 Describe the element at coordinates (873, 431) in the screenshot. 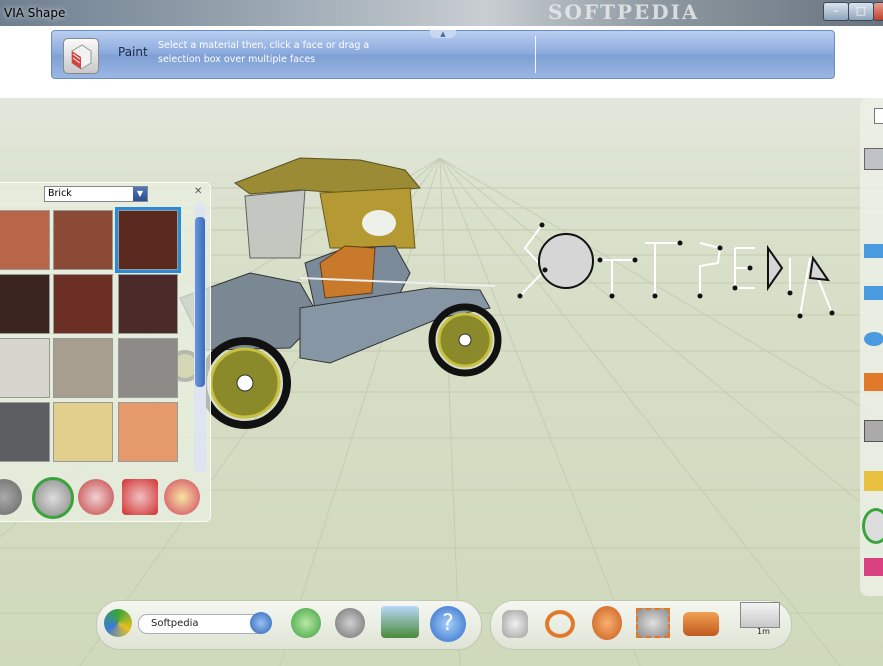

I see `cube-icon` at that location.